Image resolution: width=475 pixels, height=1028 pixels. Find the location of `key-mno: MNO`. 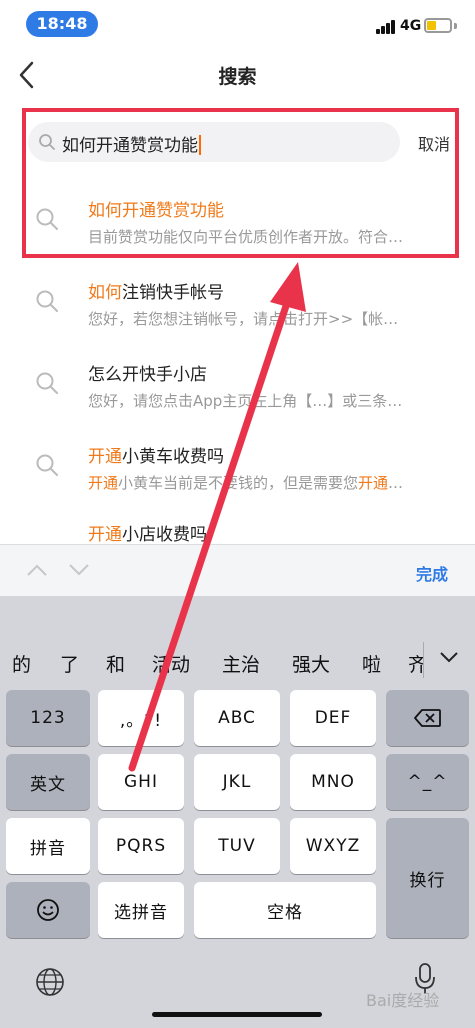

key-mno: MNO is located at coordinates (333, 782).